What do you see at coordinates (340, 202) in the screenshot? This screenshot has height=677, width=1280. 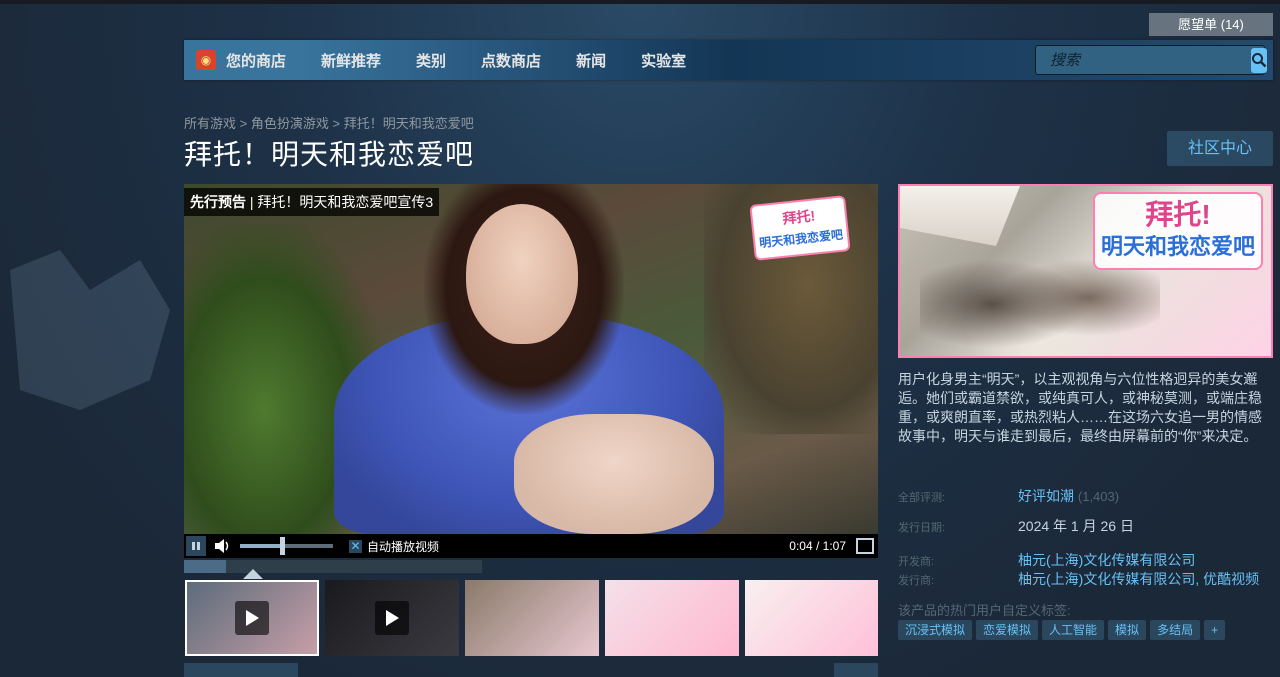 I see `video-caption-title: | 拜托！明天和我恋爱吧宣传3` at bounding box center [340, 202].